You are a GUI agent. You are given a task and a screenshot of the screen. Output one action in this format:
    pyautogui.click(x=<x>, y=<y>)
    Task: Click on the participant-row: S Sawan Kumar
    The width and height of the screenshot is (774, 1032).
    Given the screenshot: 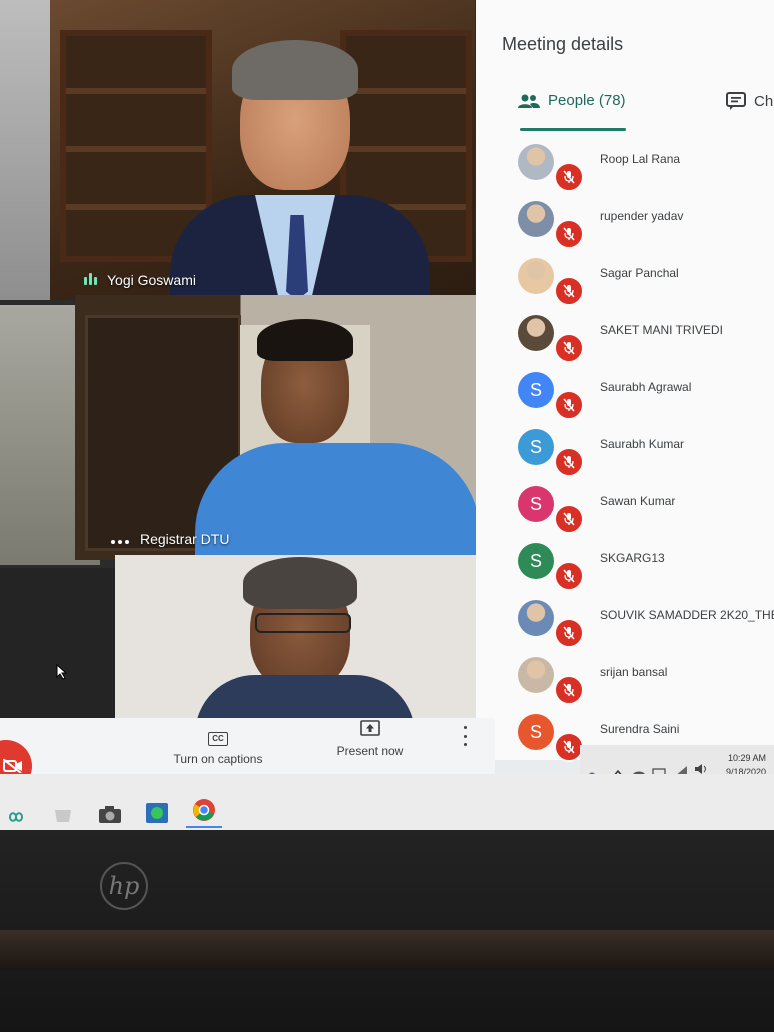 What is the action you would take?
    pyautogui.click(x=625, y=510)
    